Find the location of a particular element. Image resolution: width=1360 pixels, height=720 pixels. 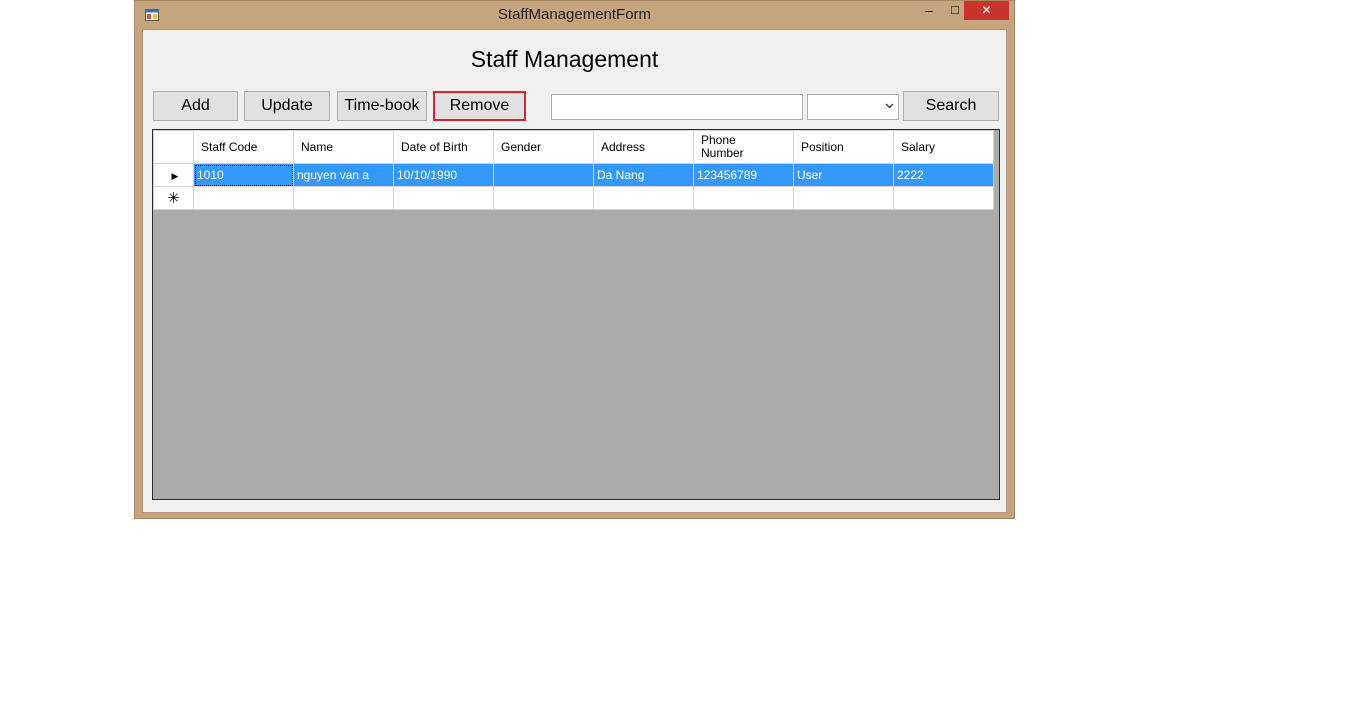

new-row: ✳ is located at coordinates (573, 198).